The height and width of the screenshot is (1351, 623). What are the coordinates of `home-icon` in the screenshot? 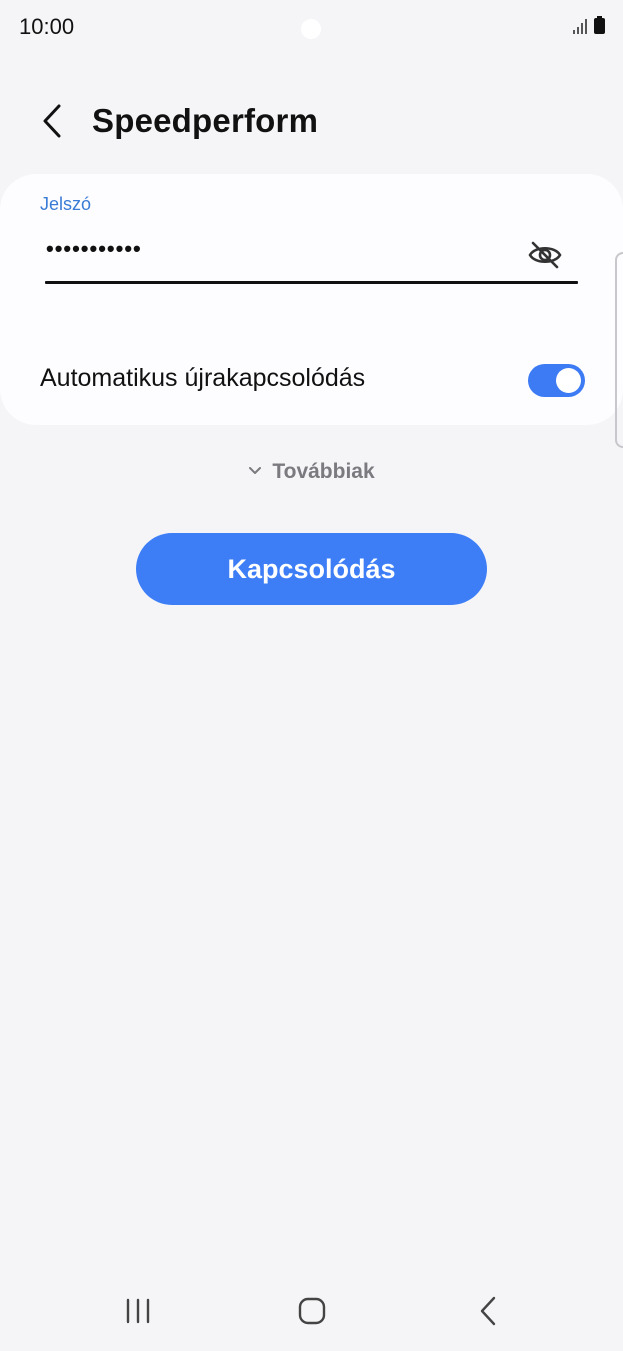 It's located at (312, 1313).